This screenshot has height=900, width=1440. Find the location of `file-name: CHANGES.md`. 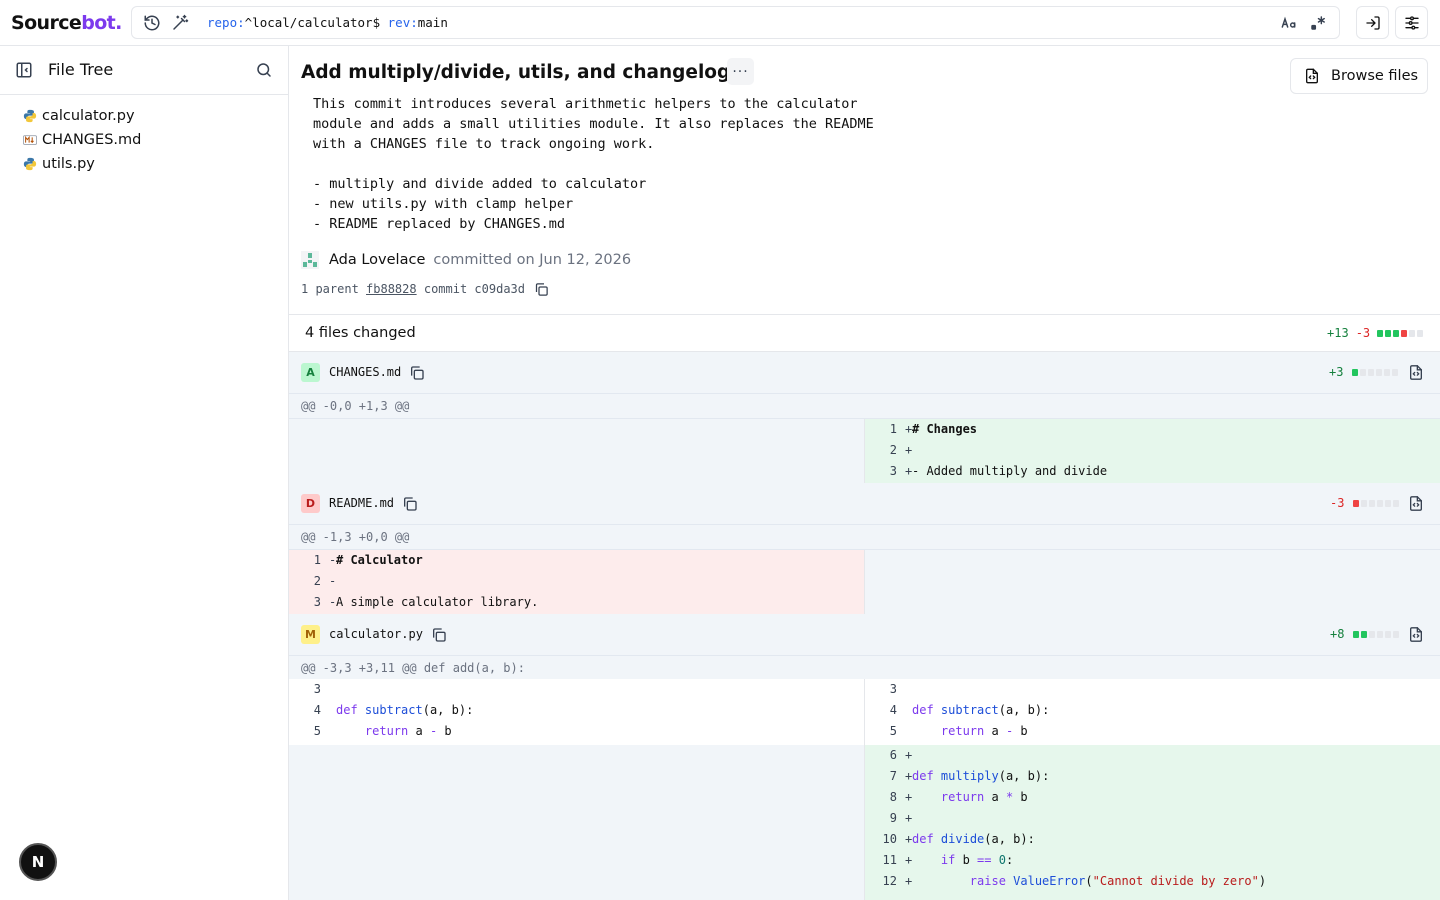

file-name: CHANGES.md is located at coordinates (365, 372).